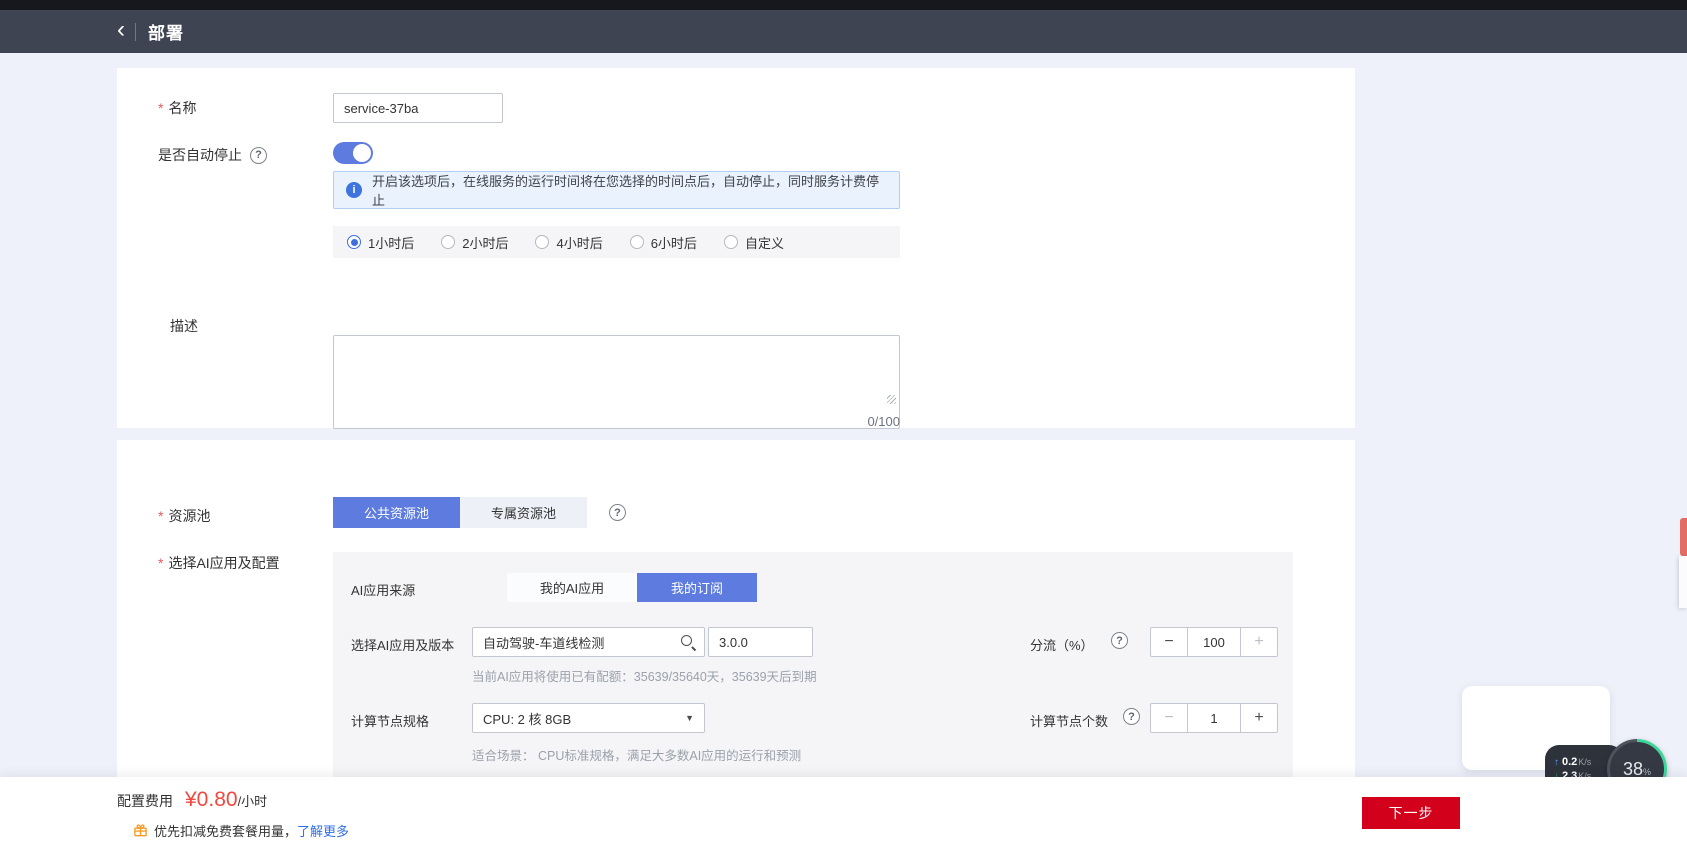 The image size is (1687, 844). Describe the element at coordinates (418, 108) in the screenshot. I see `name-input` at that location.